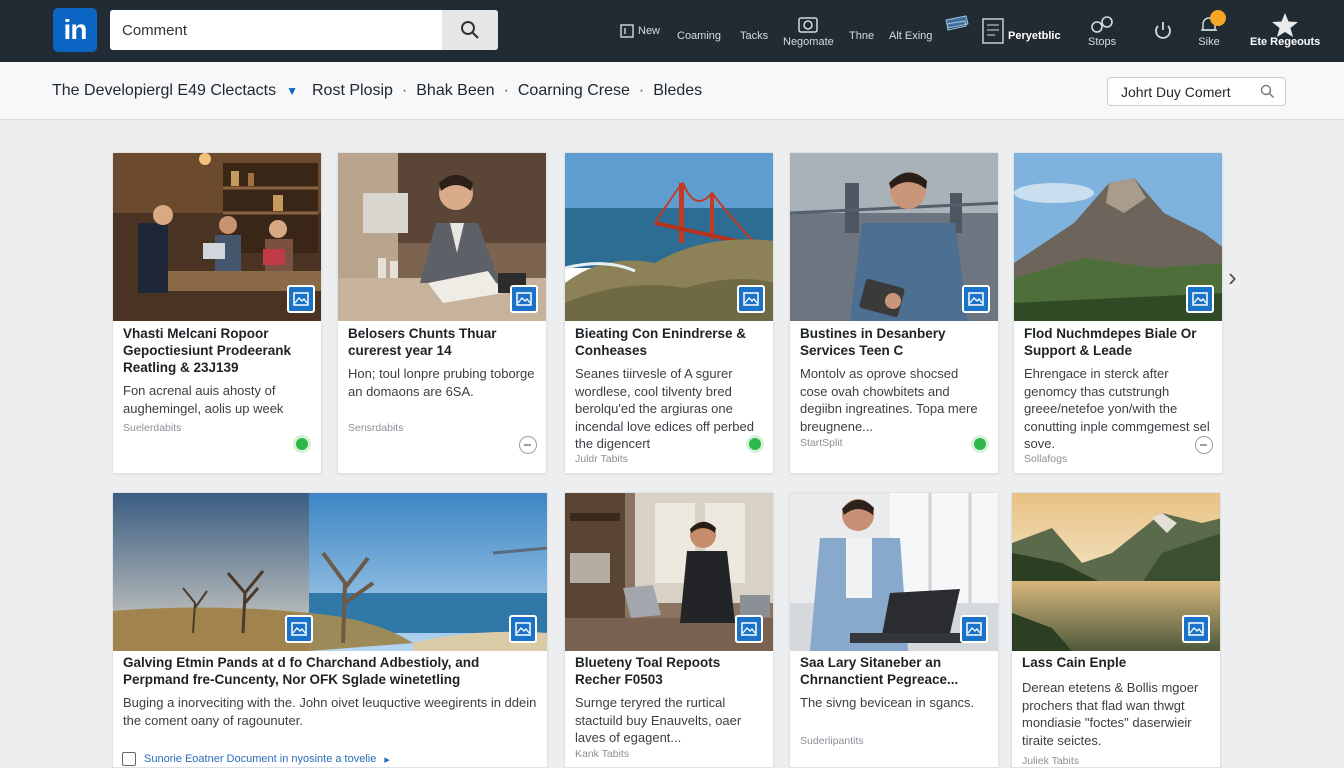 The height and width of the screenshot is (768, 1344). What do you see at coordinates (1163, 31) in the screenshot?
I see `nav-power` at bounding box center [1163, 31].